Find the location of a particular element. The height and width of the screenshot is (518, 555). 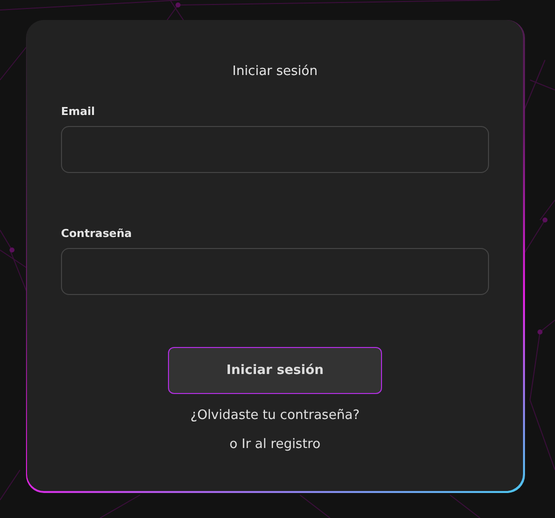

field-label: Email is located at coordinates (78, 111).